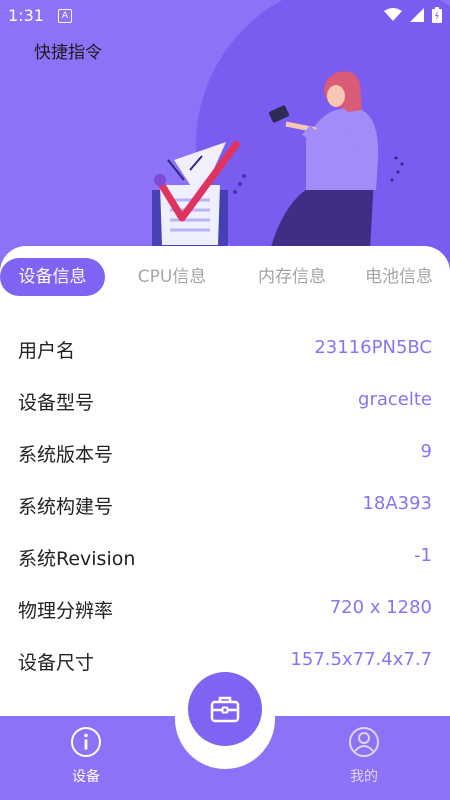  What do you see at coordinates (373, 347) in the screenshot?
I see `info-value: 23116PN5BC` at bounding box center [373, 347].